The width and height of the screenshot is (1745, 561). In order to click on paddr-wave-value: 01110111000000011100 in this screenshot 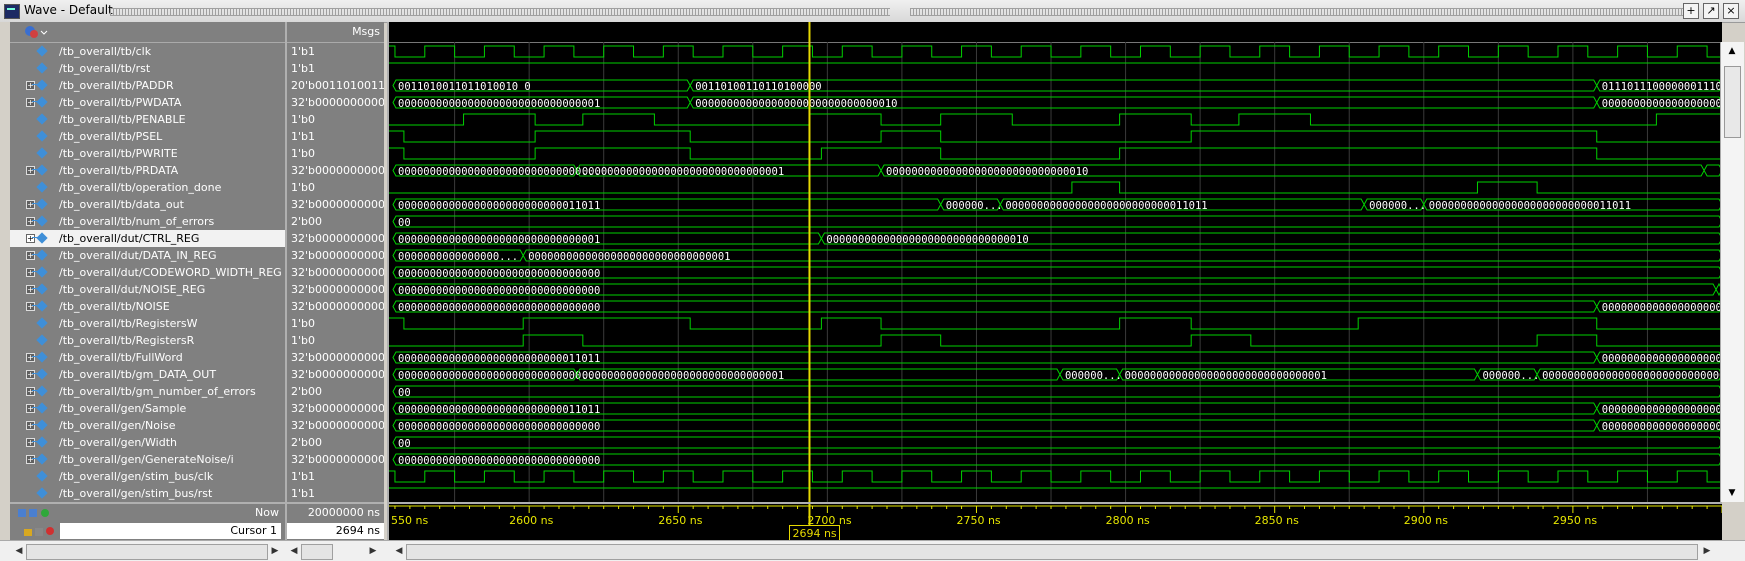, I will do `click(1662, 87)`.